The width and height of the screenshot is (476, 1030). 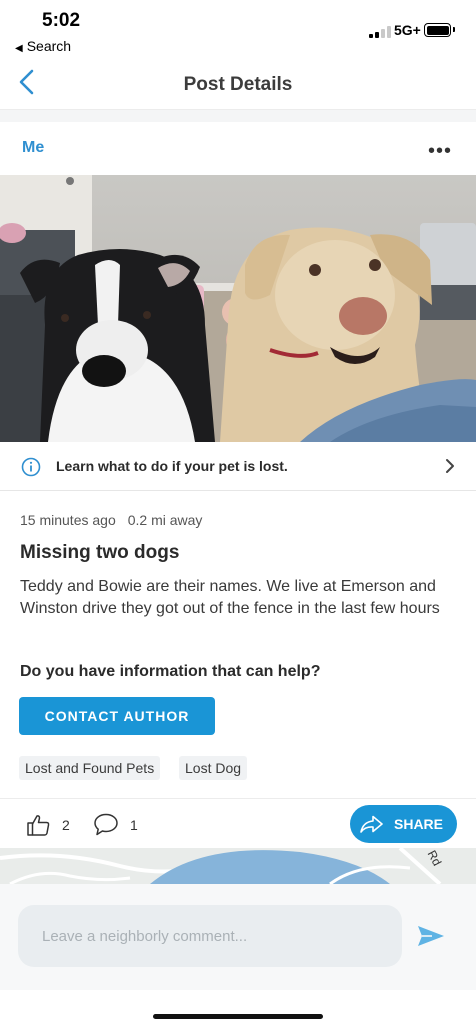 What do you see at coordinates (172, 466) in the screenshot?
I see `info-banner-text: Learn what to do if your pet is lost.` at bounding box center [172, 466].